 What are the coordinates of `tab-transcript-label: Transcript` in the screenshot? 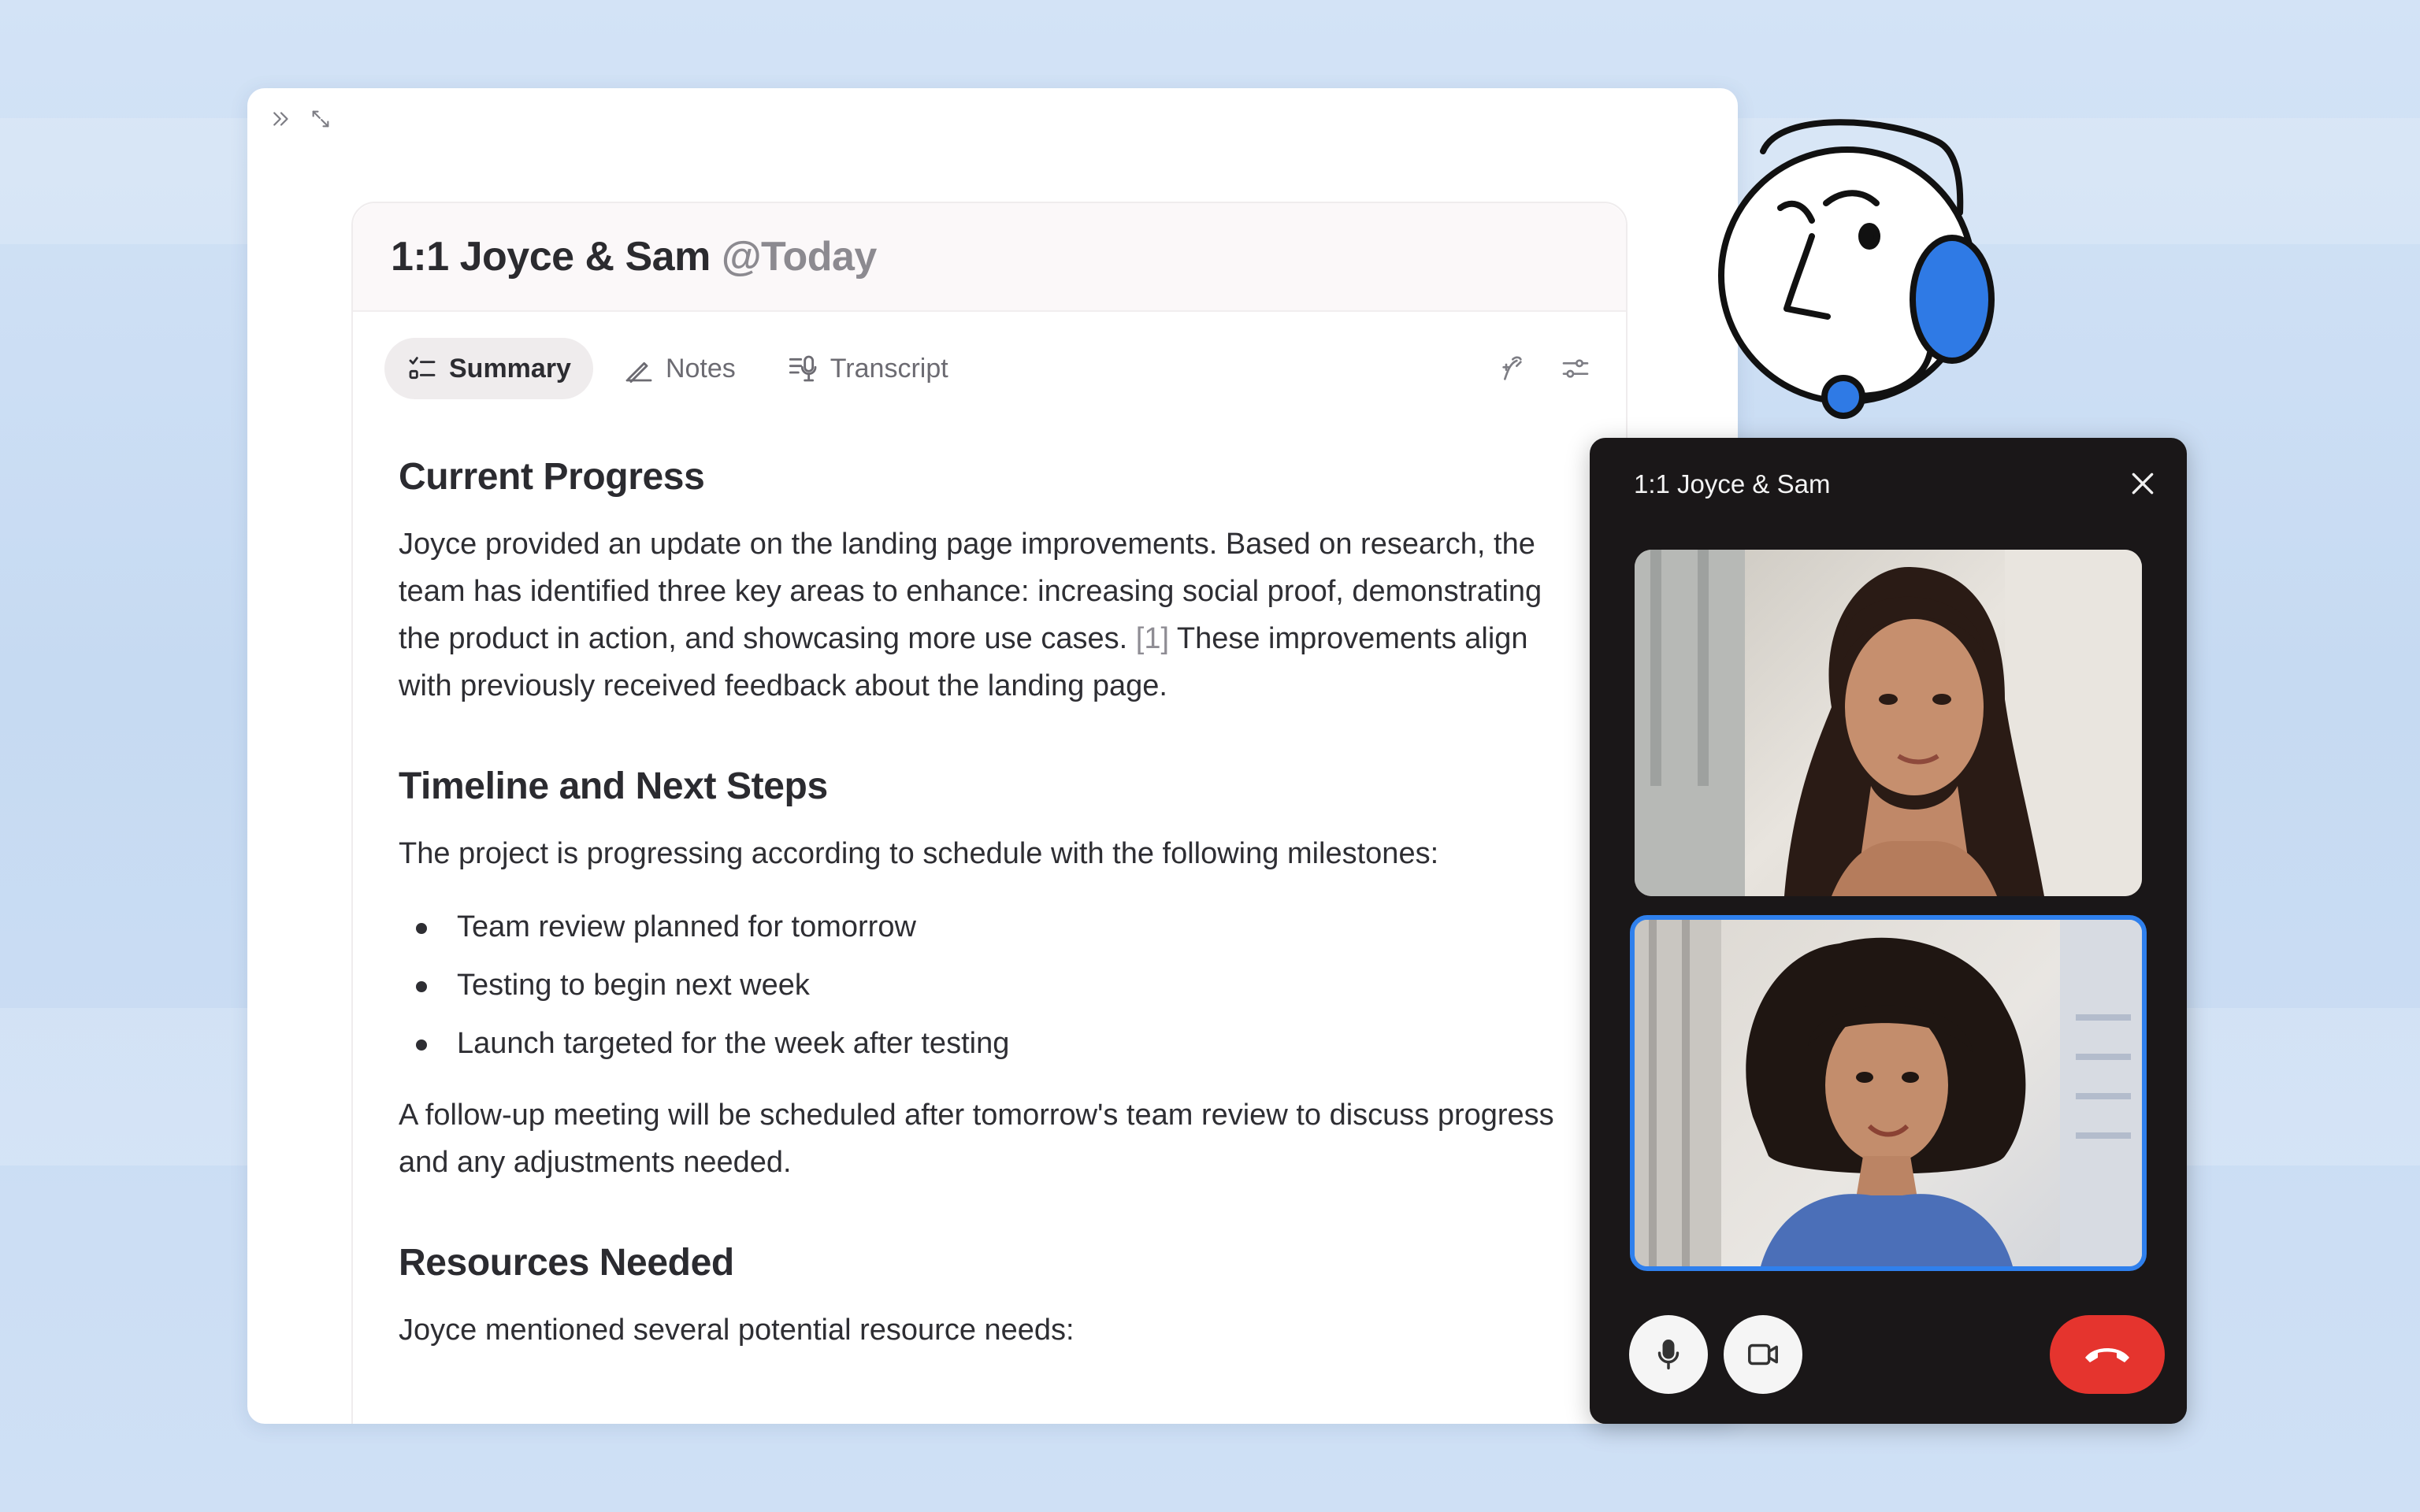 It's located at (889, 368).